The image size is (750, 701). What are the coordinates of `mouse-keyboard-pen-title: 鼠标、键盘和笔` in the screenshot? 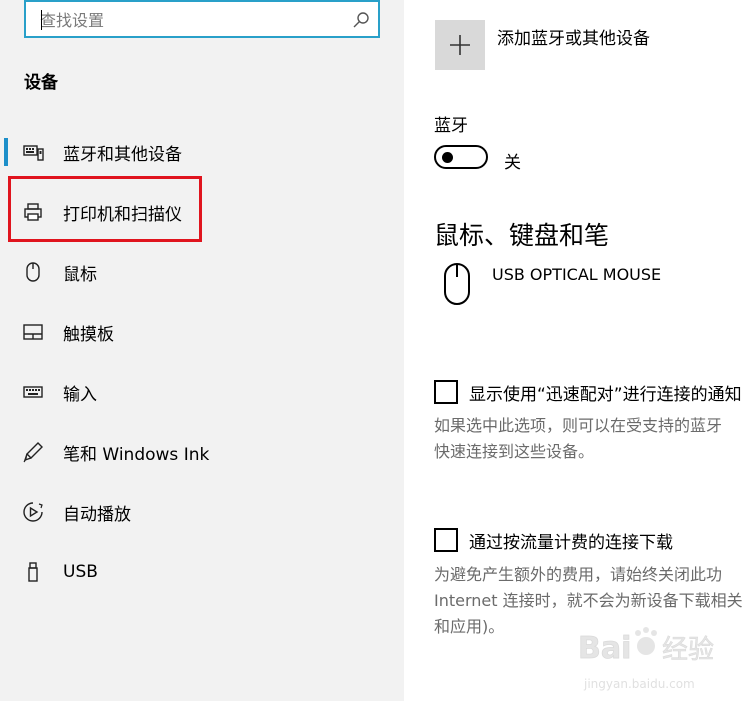 It's located at (522, 235).